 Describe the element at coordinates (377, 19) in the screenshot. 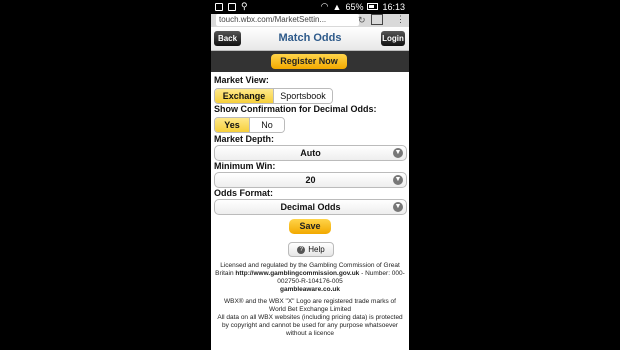

I see `tabs-icon` at that location.